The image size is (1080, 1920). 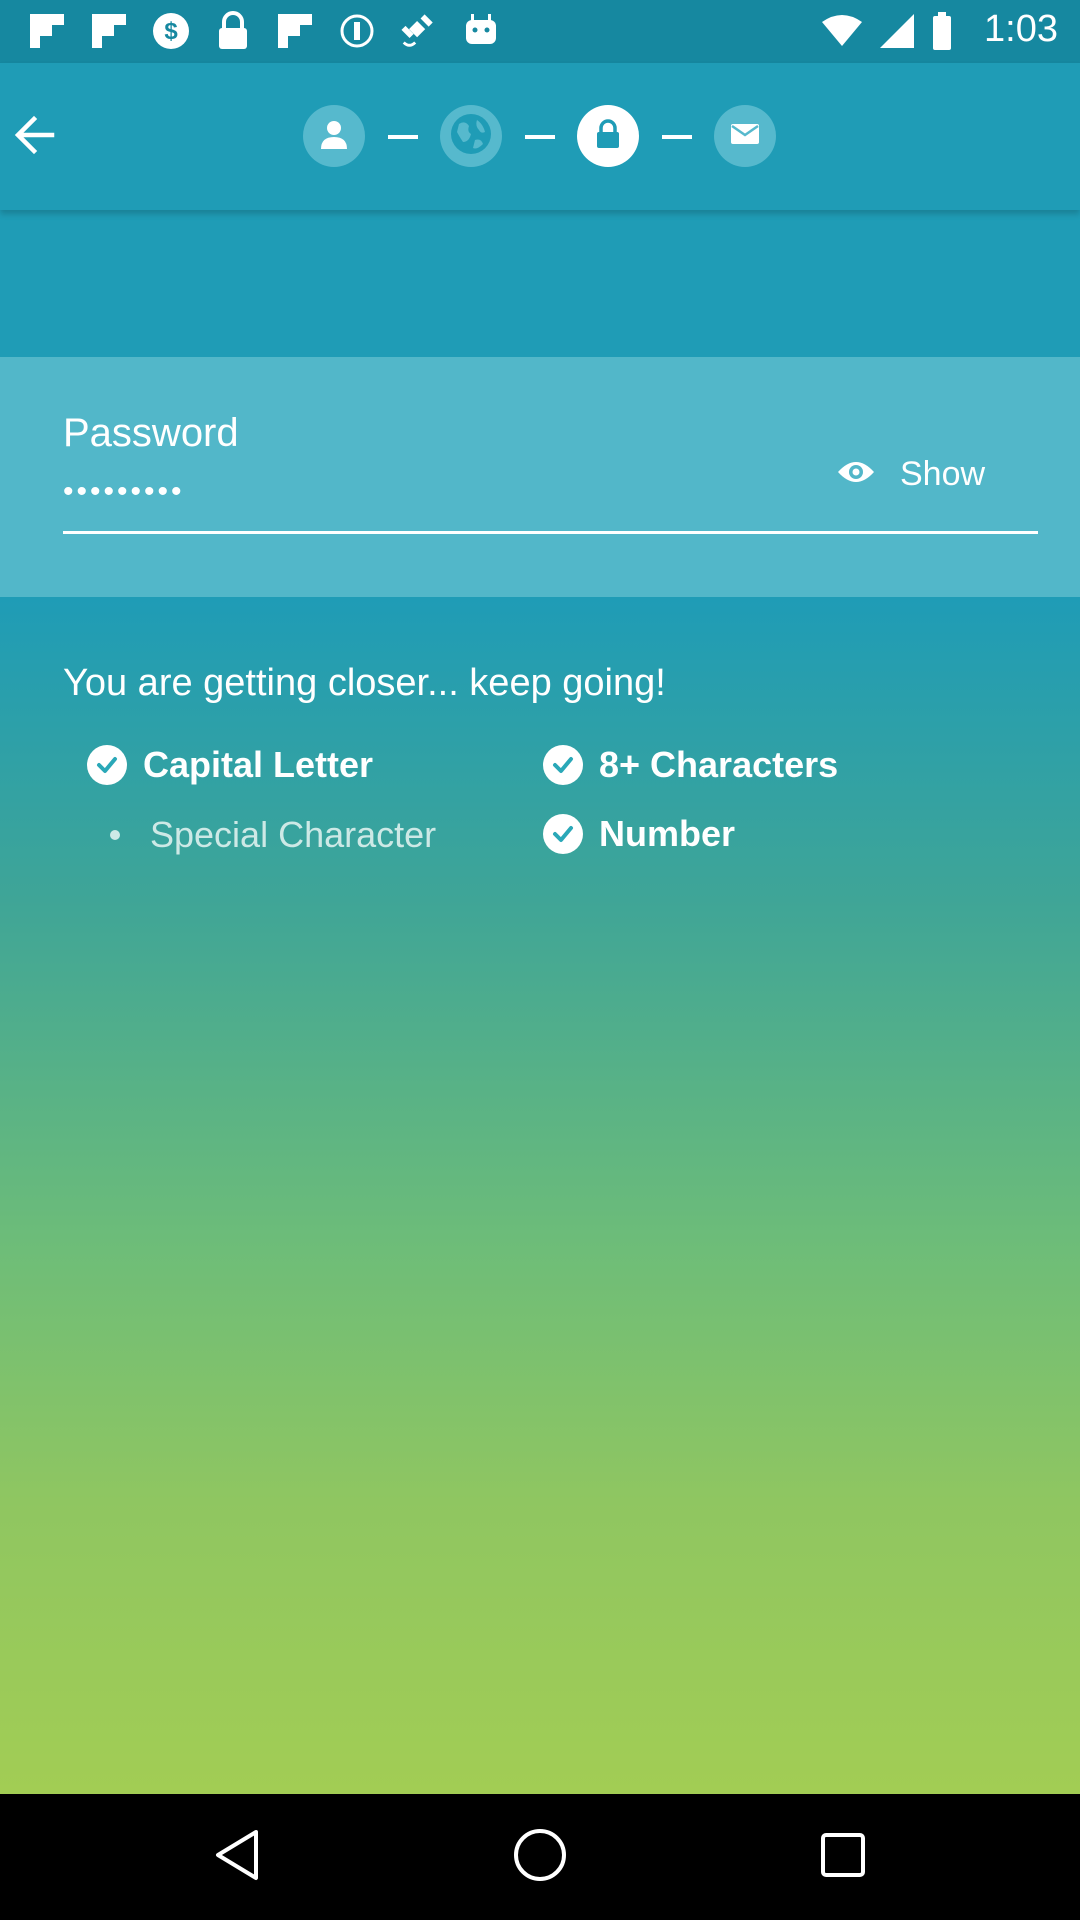 I want to click on status-time: 1:03, so click(x=1021, y=29).